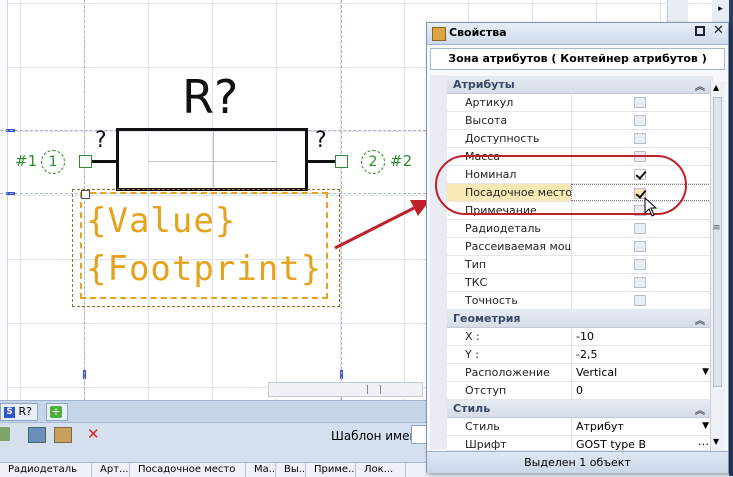  Describe the element at coordinates (374, 436) in the screenshot. I see `name-template-label: Шаблон имен` at that location.